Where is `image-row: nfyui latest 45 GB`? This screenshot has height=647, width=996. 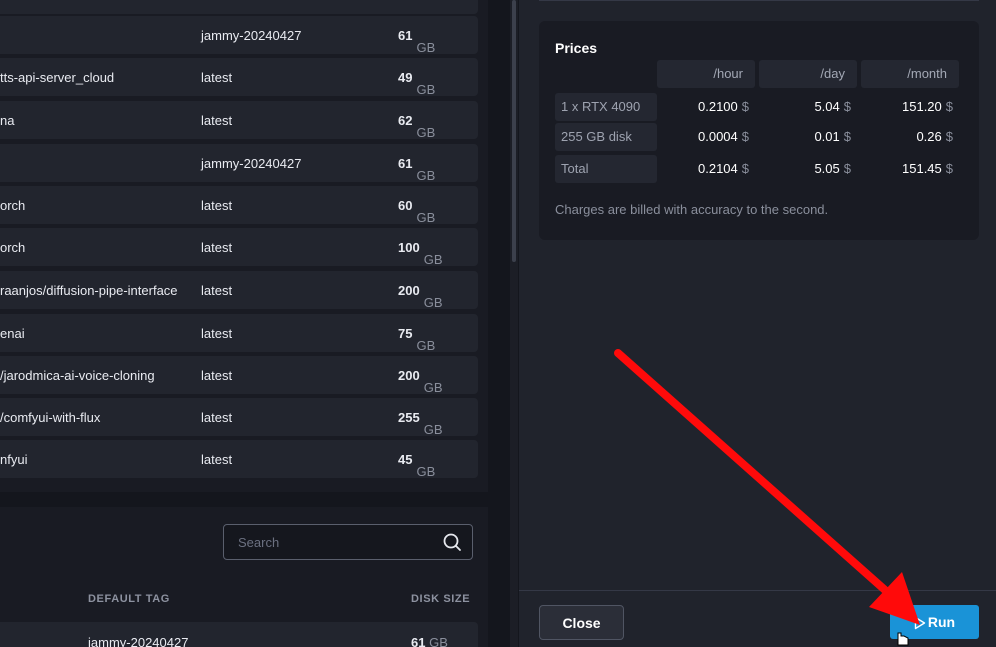 image-row: nfyui latest 45 GB is located at coordinates (239, 459).